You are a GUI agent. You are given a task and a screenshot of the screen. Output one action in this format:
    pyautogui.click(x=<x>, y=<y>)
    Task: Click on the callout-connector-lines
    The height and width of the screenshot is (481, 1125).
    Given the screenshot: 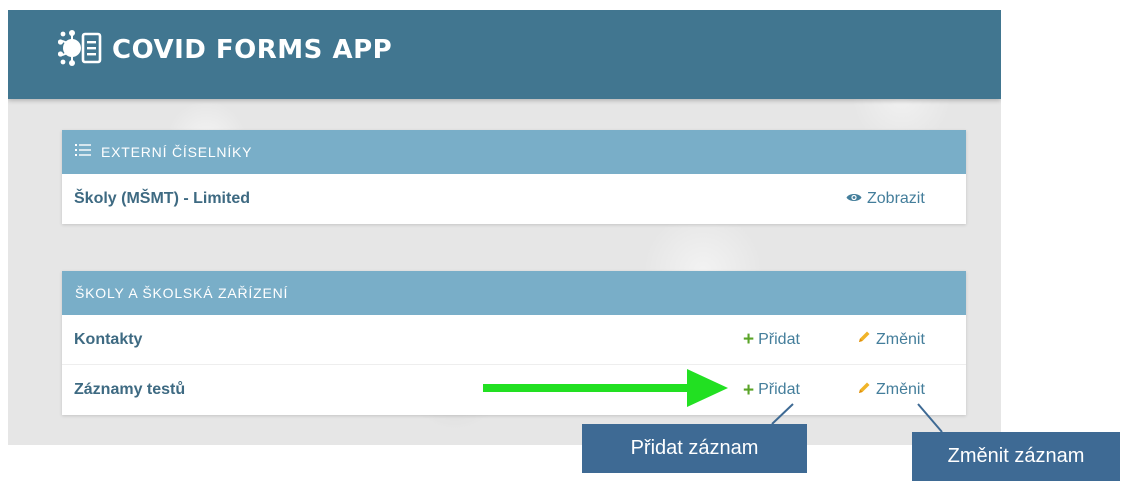 What is the action you would take?
    pyautogui.click(x=857, y=418)
    